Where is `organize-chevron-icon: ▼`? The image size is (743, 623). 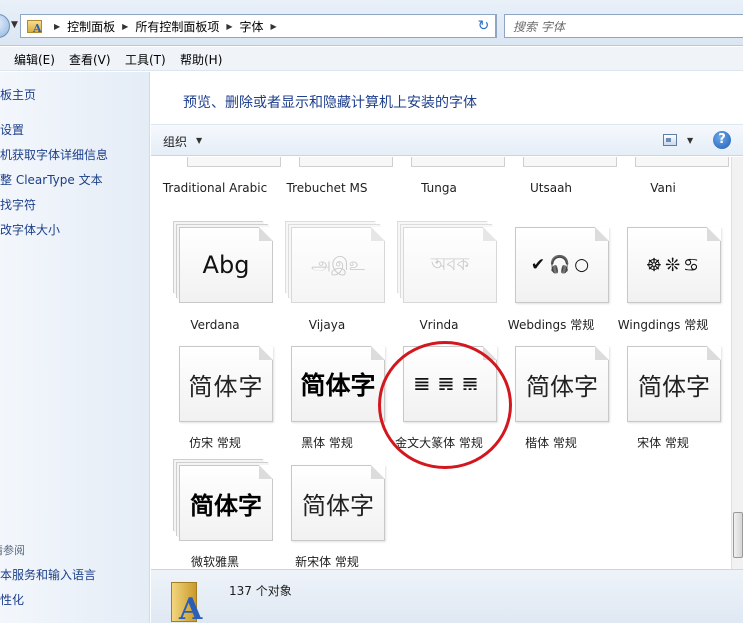
organize-chevron-icon: ▼ is located at coordinates (199, 140).